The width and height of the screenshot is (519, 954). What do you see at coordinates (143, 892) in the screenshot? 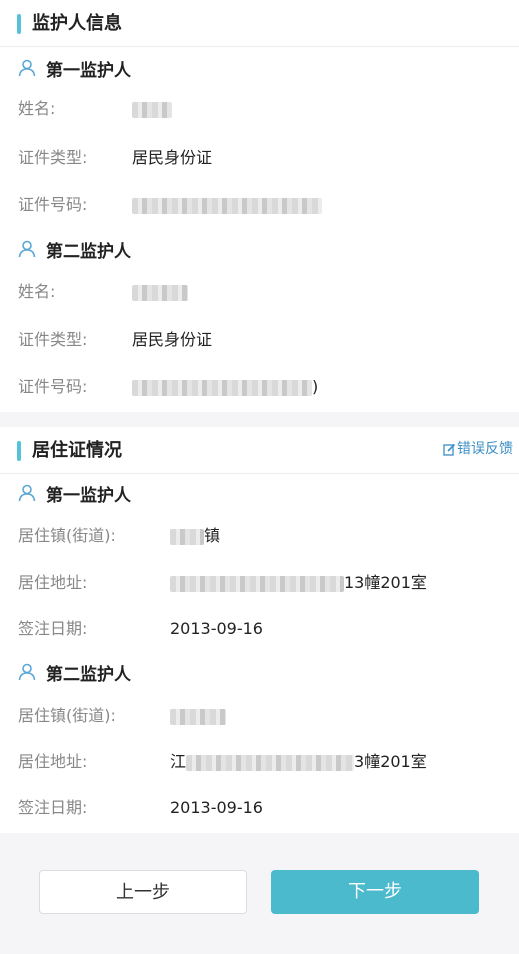
I see `previous-step-button: 上一步` at bounding box center [143, 892].